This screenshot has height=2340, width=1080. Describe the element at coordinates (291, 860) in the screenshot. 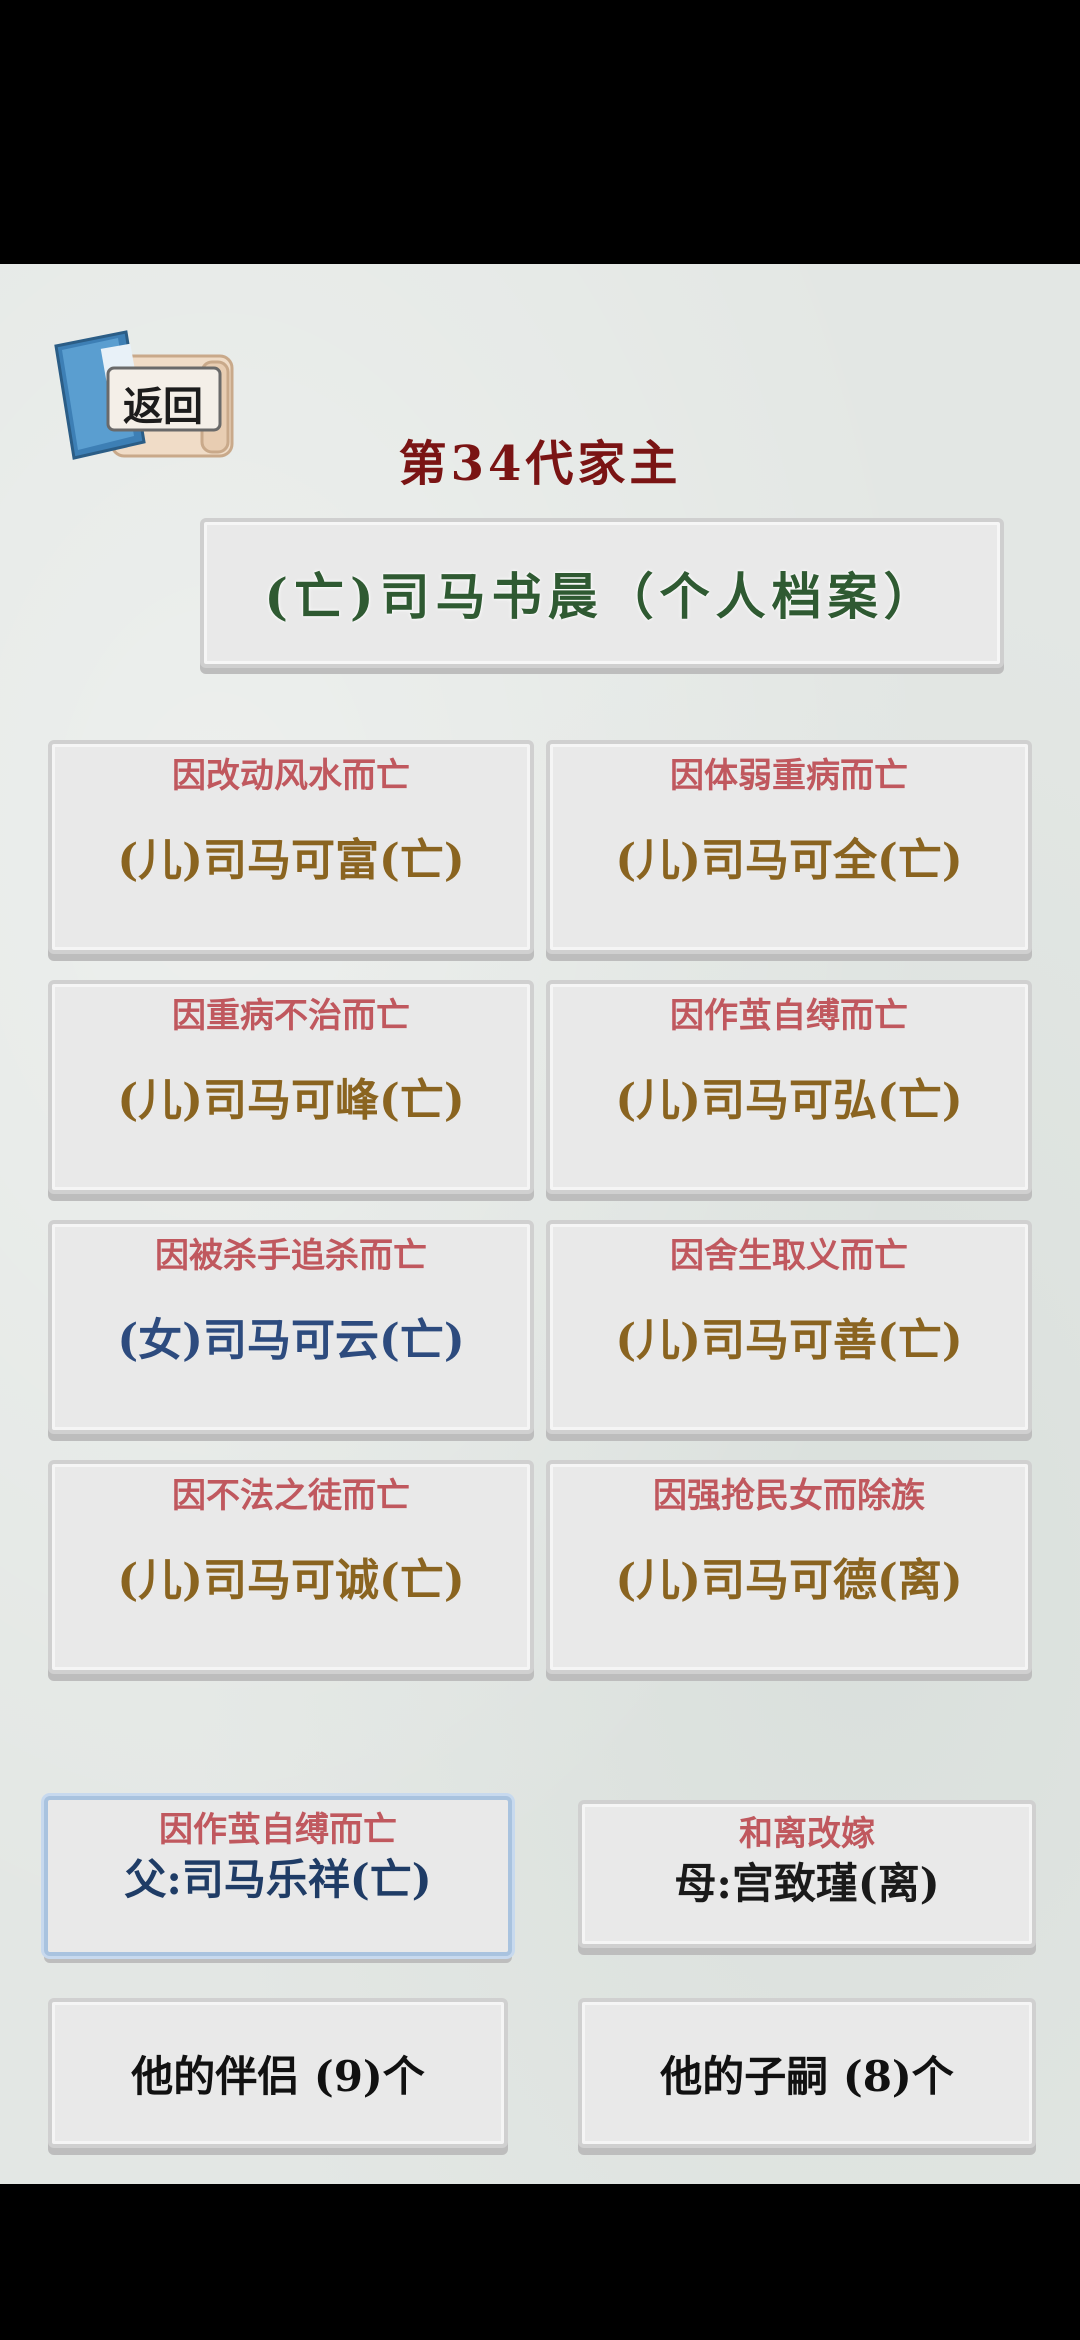

I see `child-name: (儿)司马可富(亡)` at that location.